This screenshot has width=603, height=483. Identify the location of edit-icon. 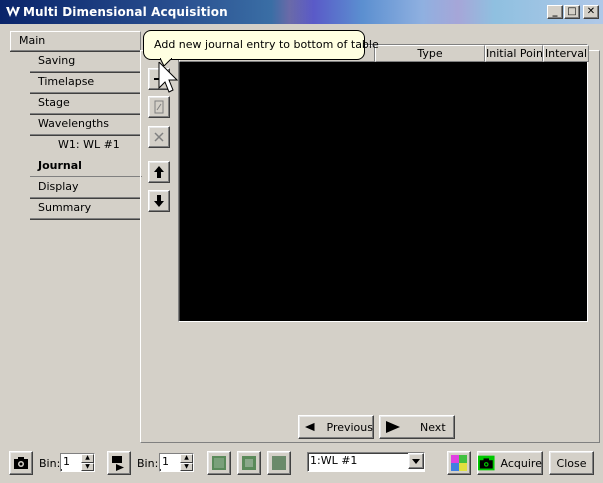
(159, 107).